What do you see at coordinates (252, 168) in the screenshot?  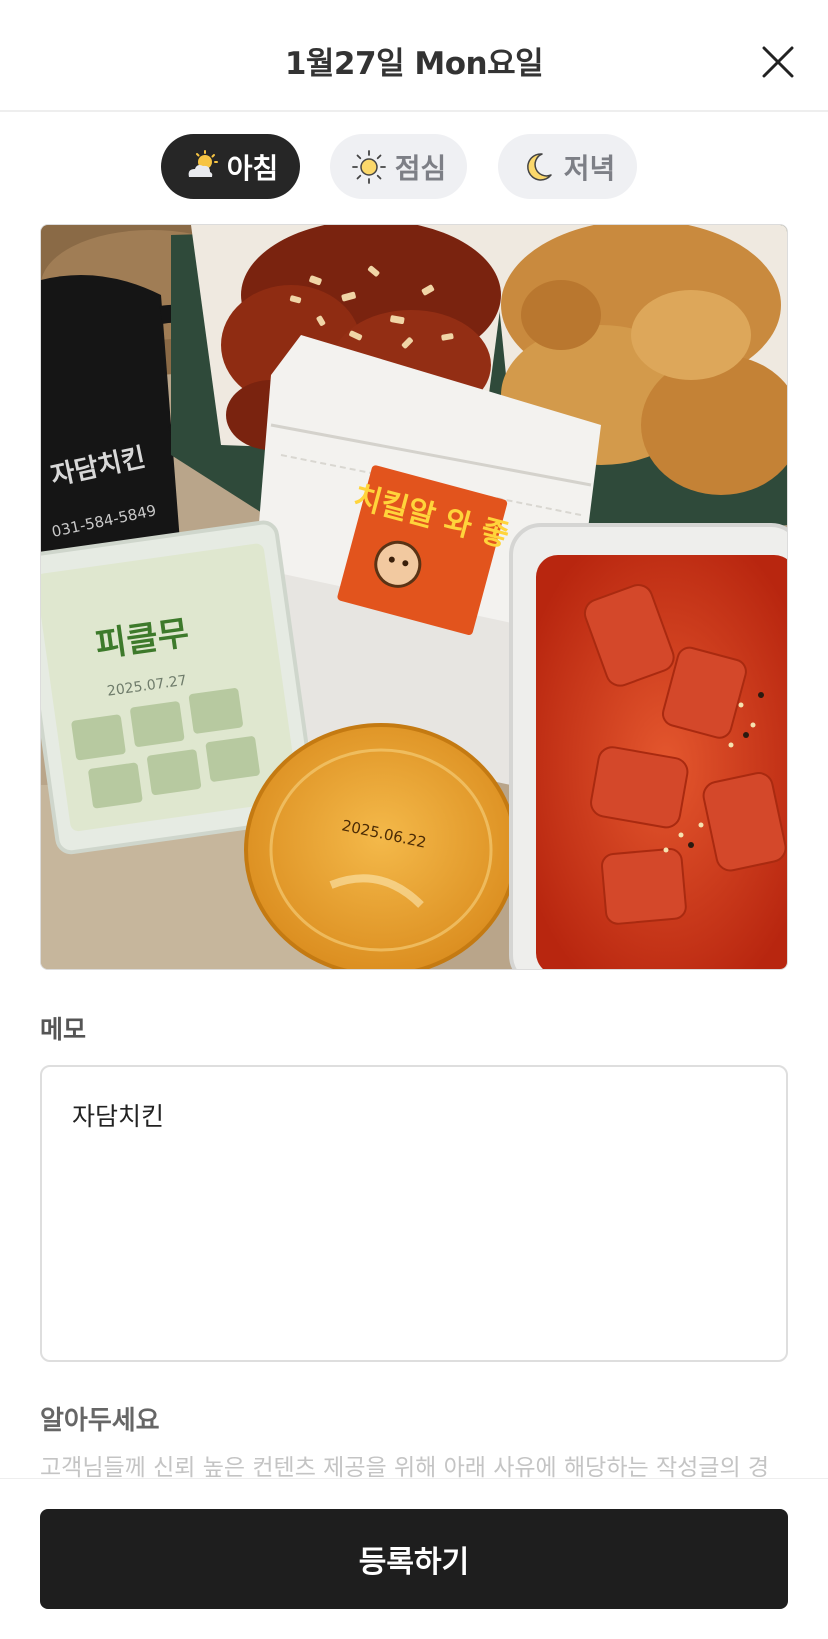 I see `tab-breakfast-label: 아침` at bounding box center [252, 168].